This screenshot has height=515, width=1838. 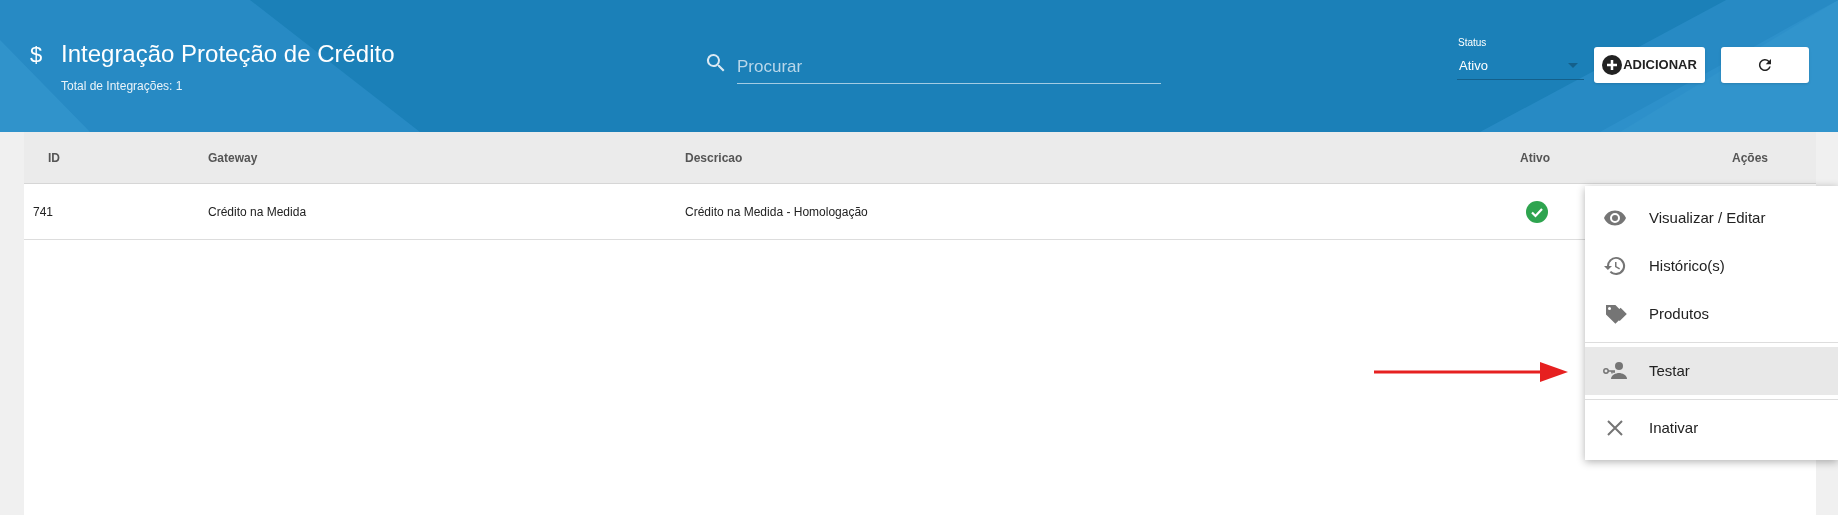 I want to click on add-button: ADICIONAR, so click(x=1649, y=65).